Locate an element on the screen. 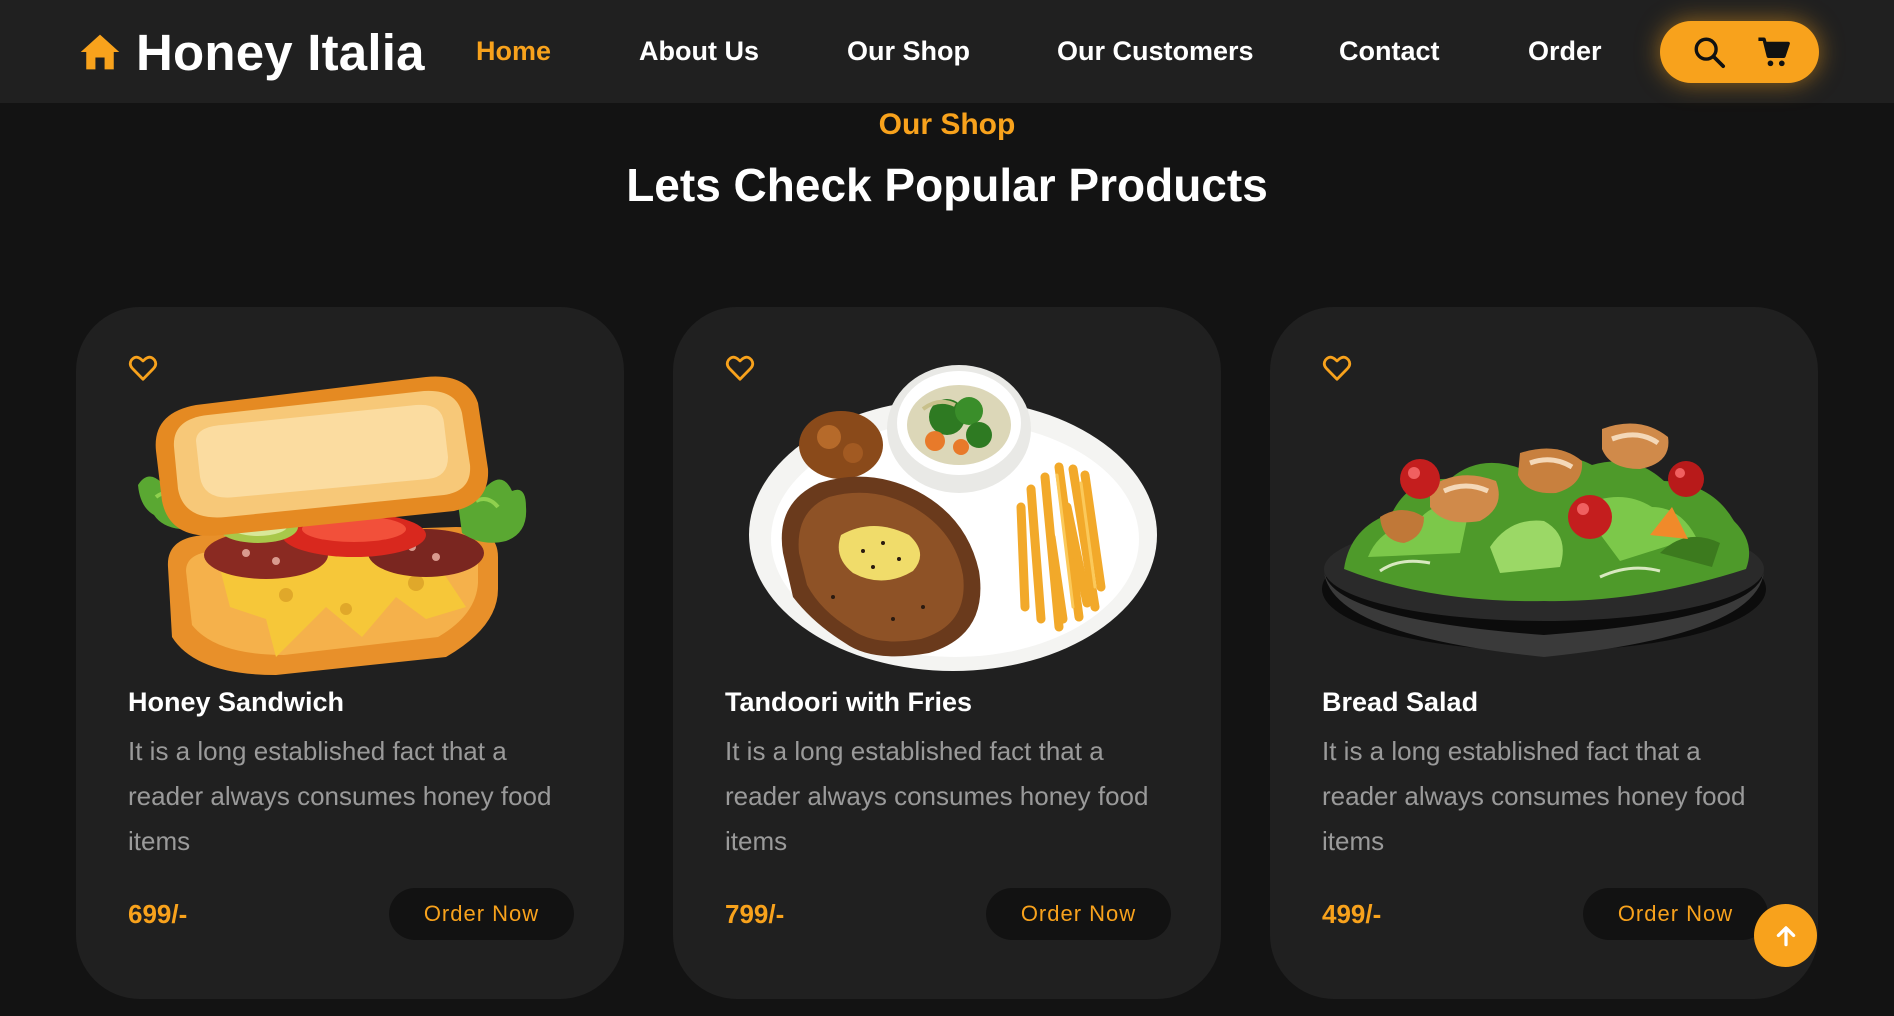  brand-name: Honey Italia is located at coordinates (280, 52).